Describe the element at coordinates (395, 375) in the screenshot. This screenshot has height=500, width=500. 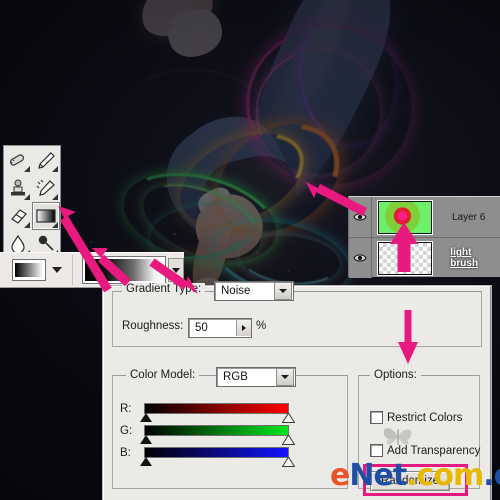
I see `options-group-label: Options:` at that location.